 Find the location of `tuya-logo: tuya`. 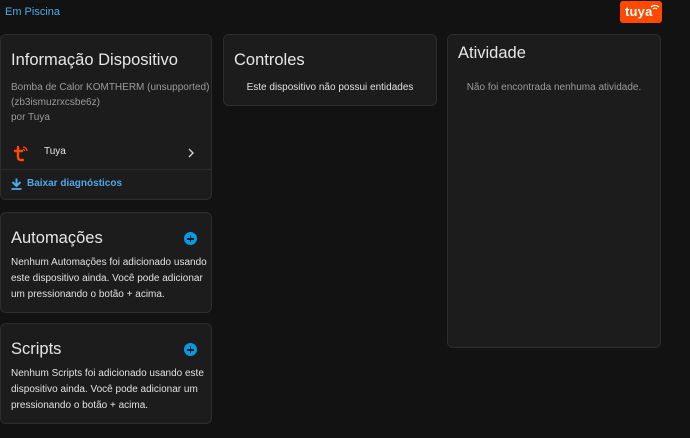

tuya-logo: tuya is located at coordinates (641, 12).